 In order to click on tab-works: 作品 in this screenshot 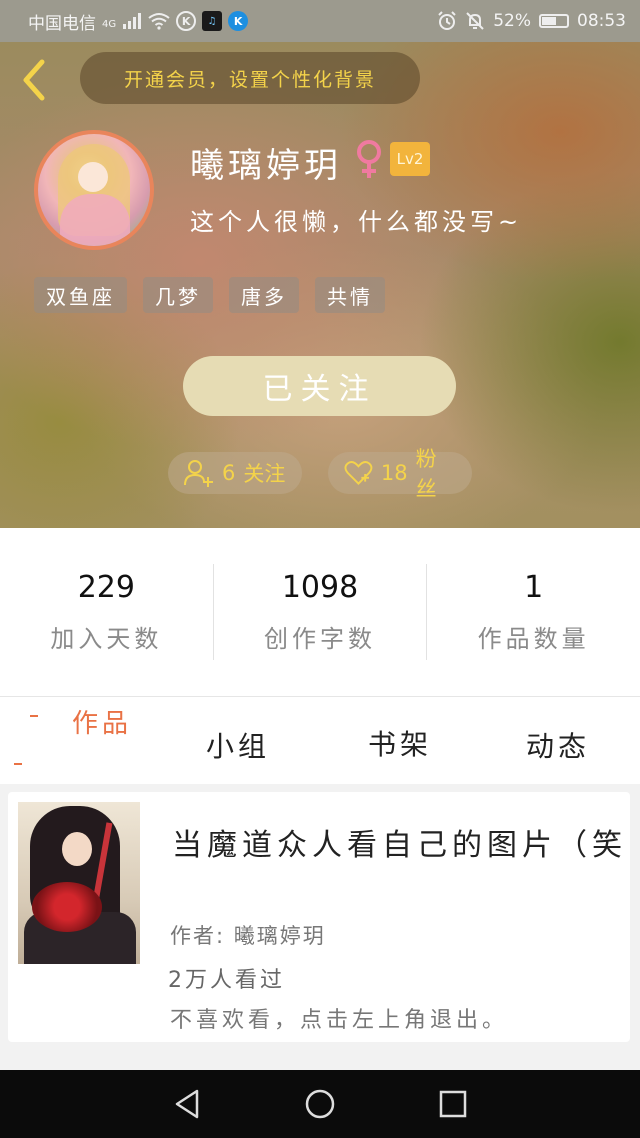, I will do `click(102, 721)`.